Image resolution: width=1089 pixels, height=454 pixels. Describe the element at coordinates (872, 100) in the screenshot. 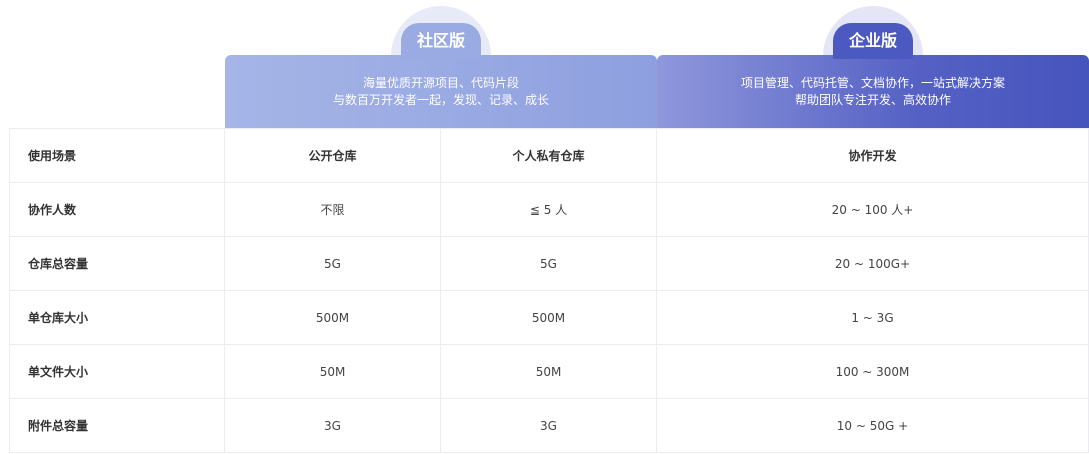

I see `enterprise-desc-line2: 帮助团队专注开发、高效协作` at that location.